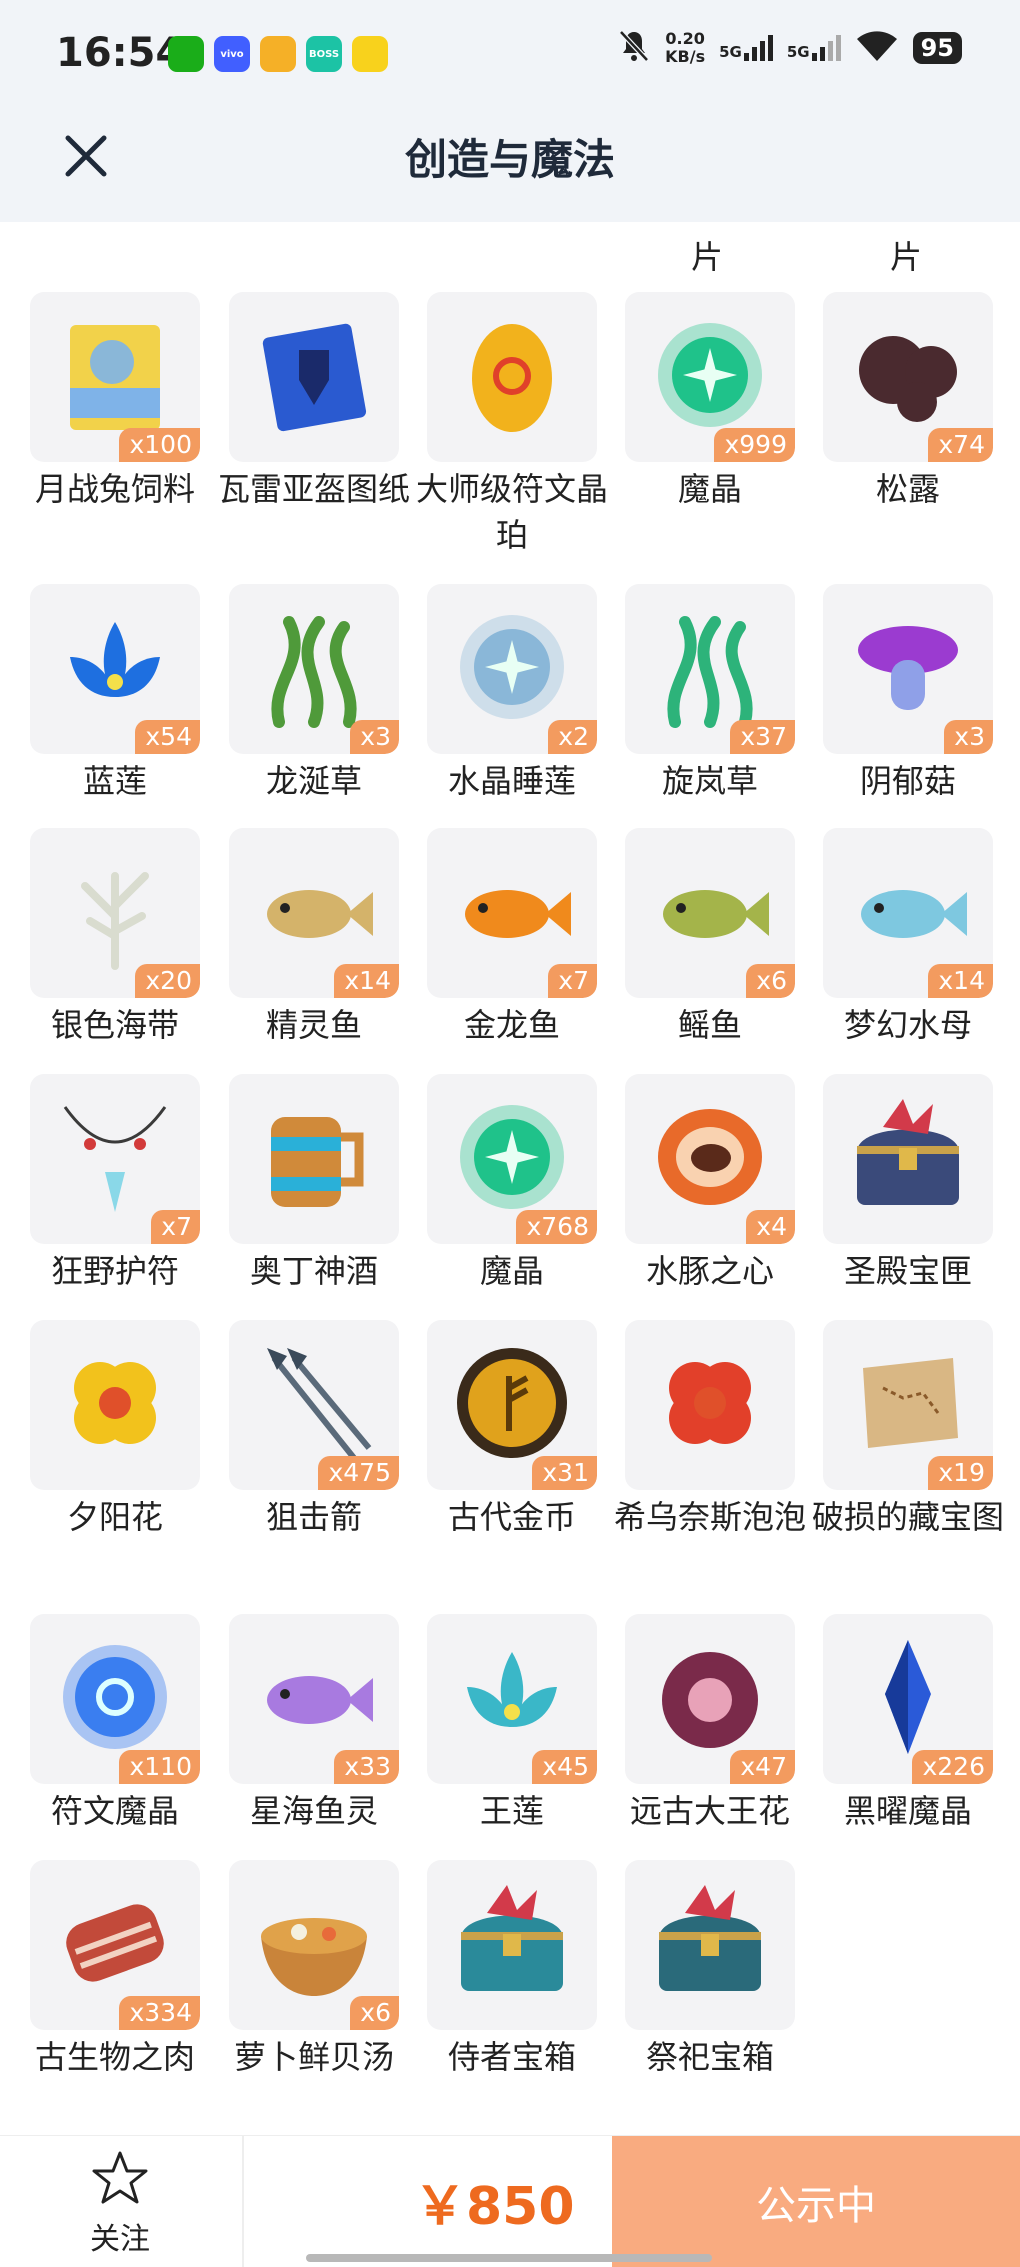  Describe the element at coordinates (314, 1184) in the screenshot. I see `item-card: 奥丁神酒` at that location.